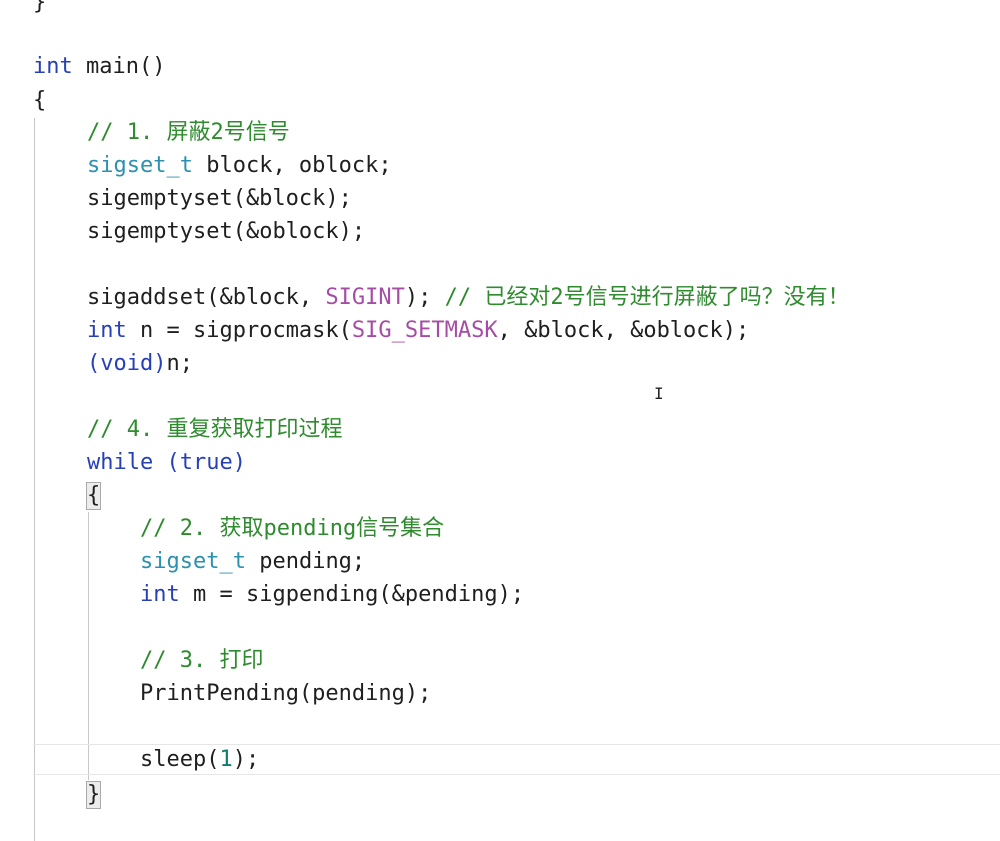  I want to click on code-line-sigset-decl: sigset_t block, oblock;, so click(239, 165).